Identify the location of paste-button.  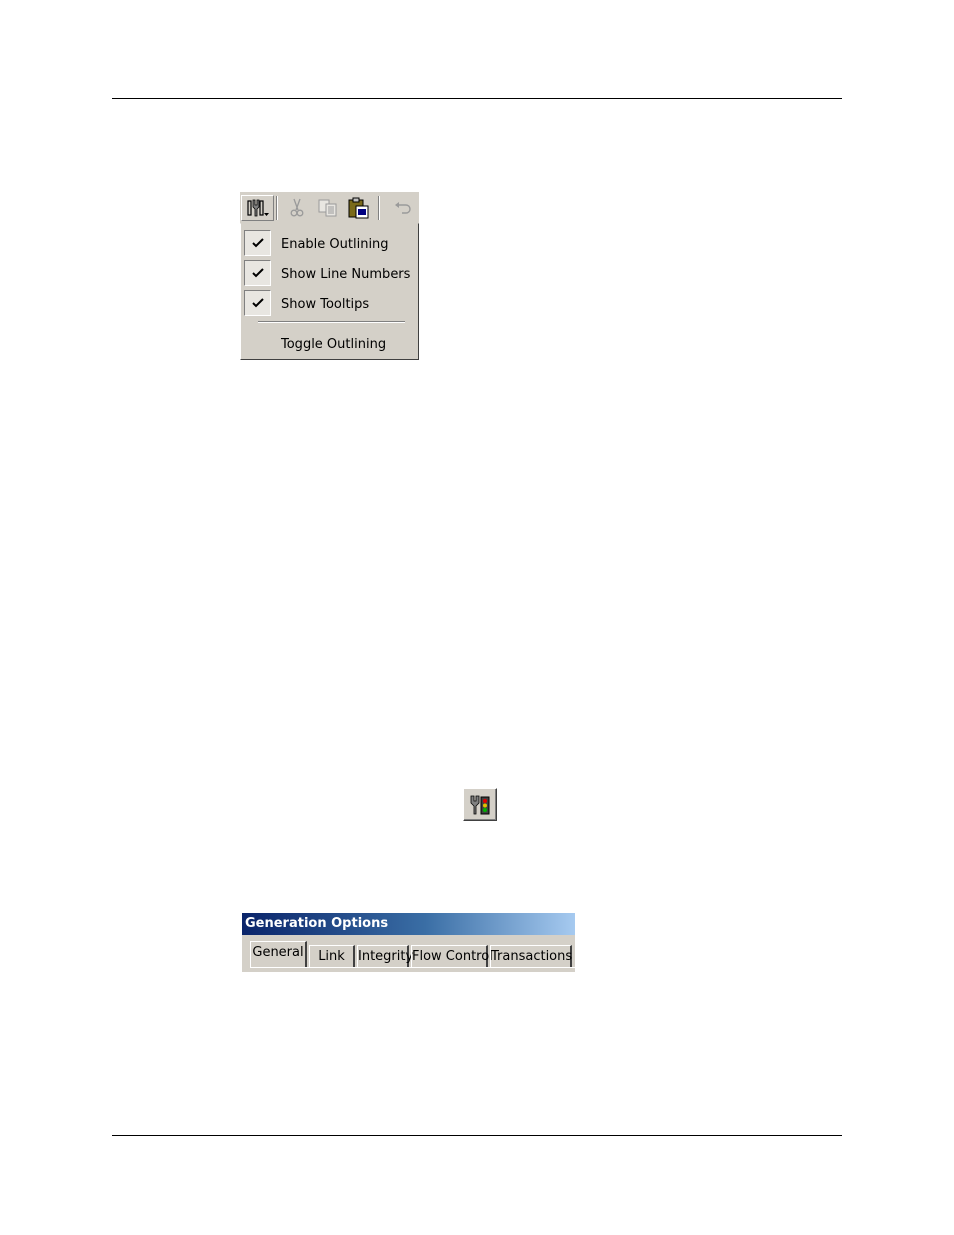
(359, 208).